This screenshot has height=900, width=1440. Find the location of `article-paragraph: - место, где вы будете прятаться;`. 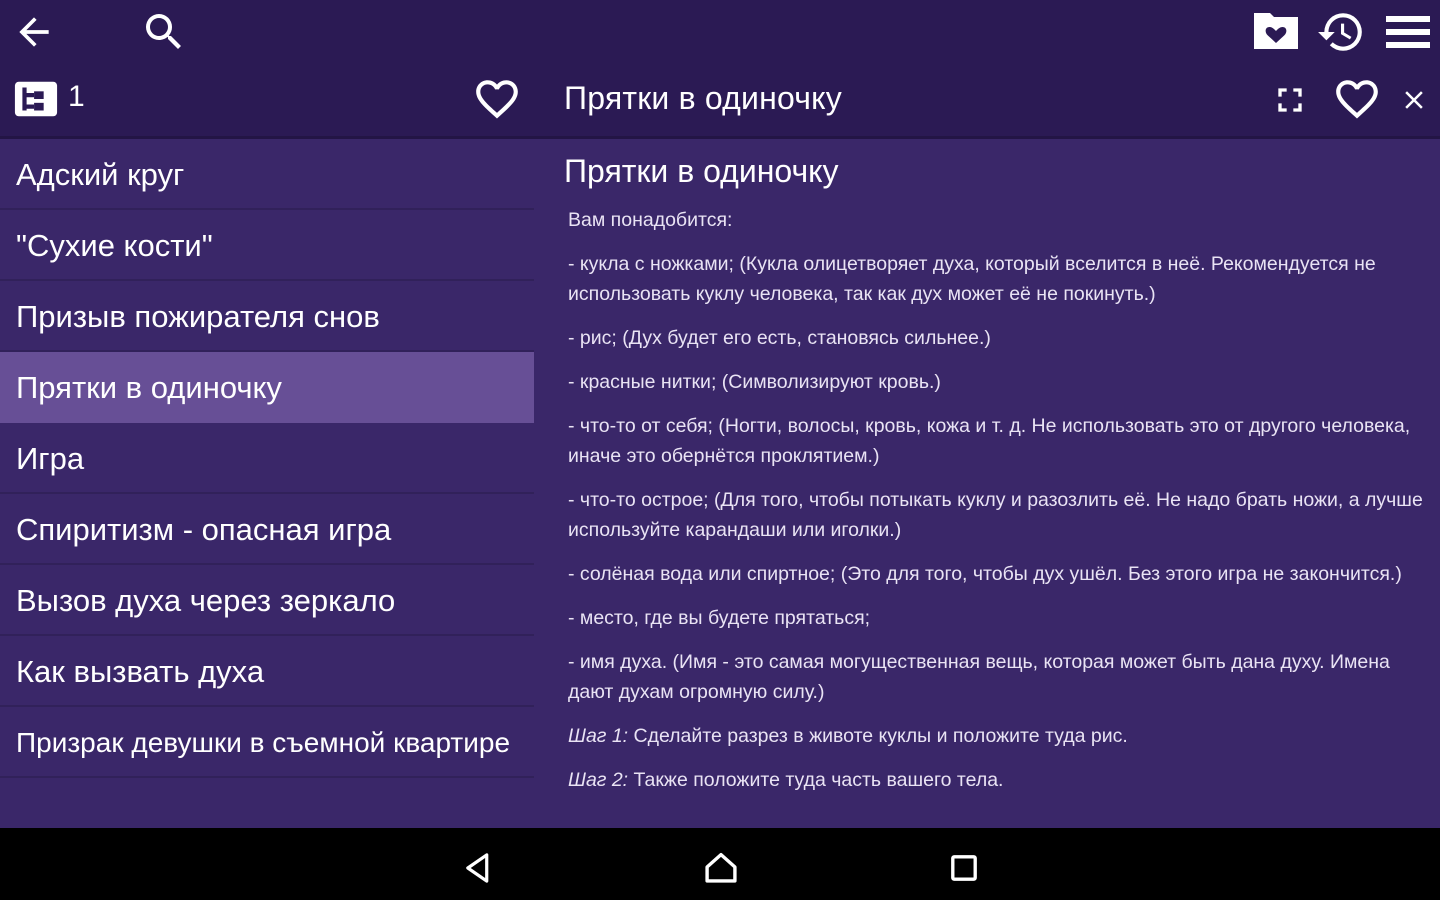

article-paragraph: - место, где вы будете прятаться; is located at coordinates (719, 618).